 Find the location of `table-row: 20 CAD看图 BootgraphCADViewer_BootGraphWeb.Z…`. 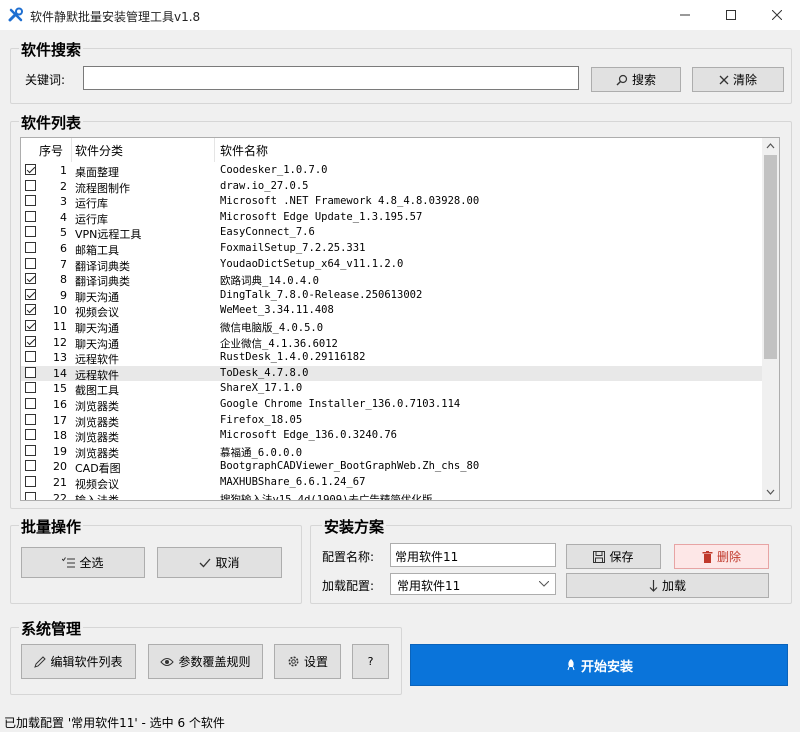

table-row: 20 CAD看图 BootgraphCADViewer_BootGraphWeb.Z… is located at coordinates (392, 467).